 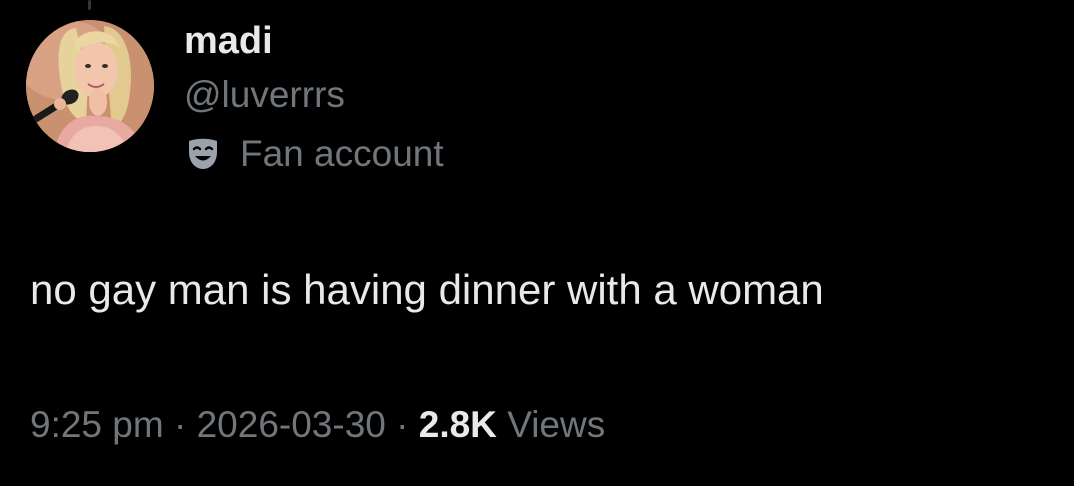 What do you see at coordinates (97, 424) in the screenshot?
I see `tweet-time: 9:25 pm` at bounding box center [97, 424].